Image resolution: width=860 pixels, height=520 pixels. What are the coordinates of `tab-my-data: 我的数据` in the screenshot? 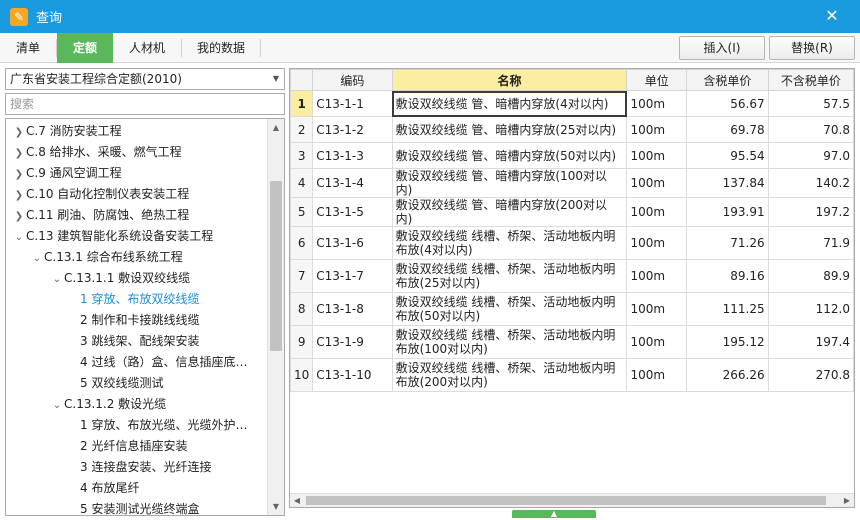 It's located at (221, 48).